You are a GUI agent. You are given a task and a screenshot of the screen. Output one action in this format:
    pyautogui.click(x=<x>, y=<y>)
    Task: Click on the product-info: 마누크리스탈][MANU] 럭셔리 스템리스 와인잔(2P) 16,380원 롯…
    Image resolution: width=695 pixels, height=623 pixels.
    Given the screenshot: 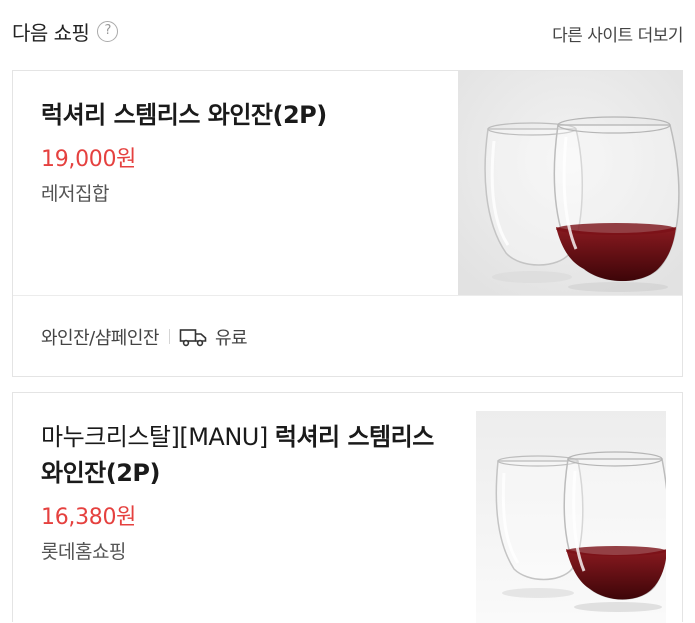 What is the action you would take?
    pyautogui.click(x=241, y=491)
    